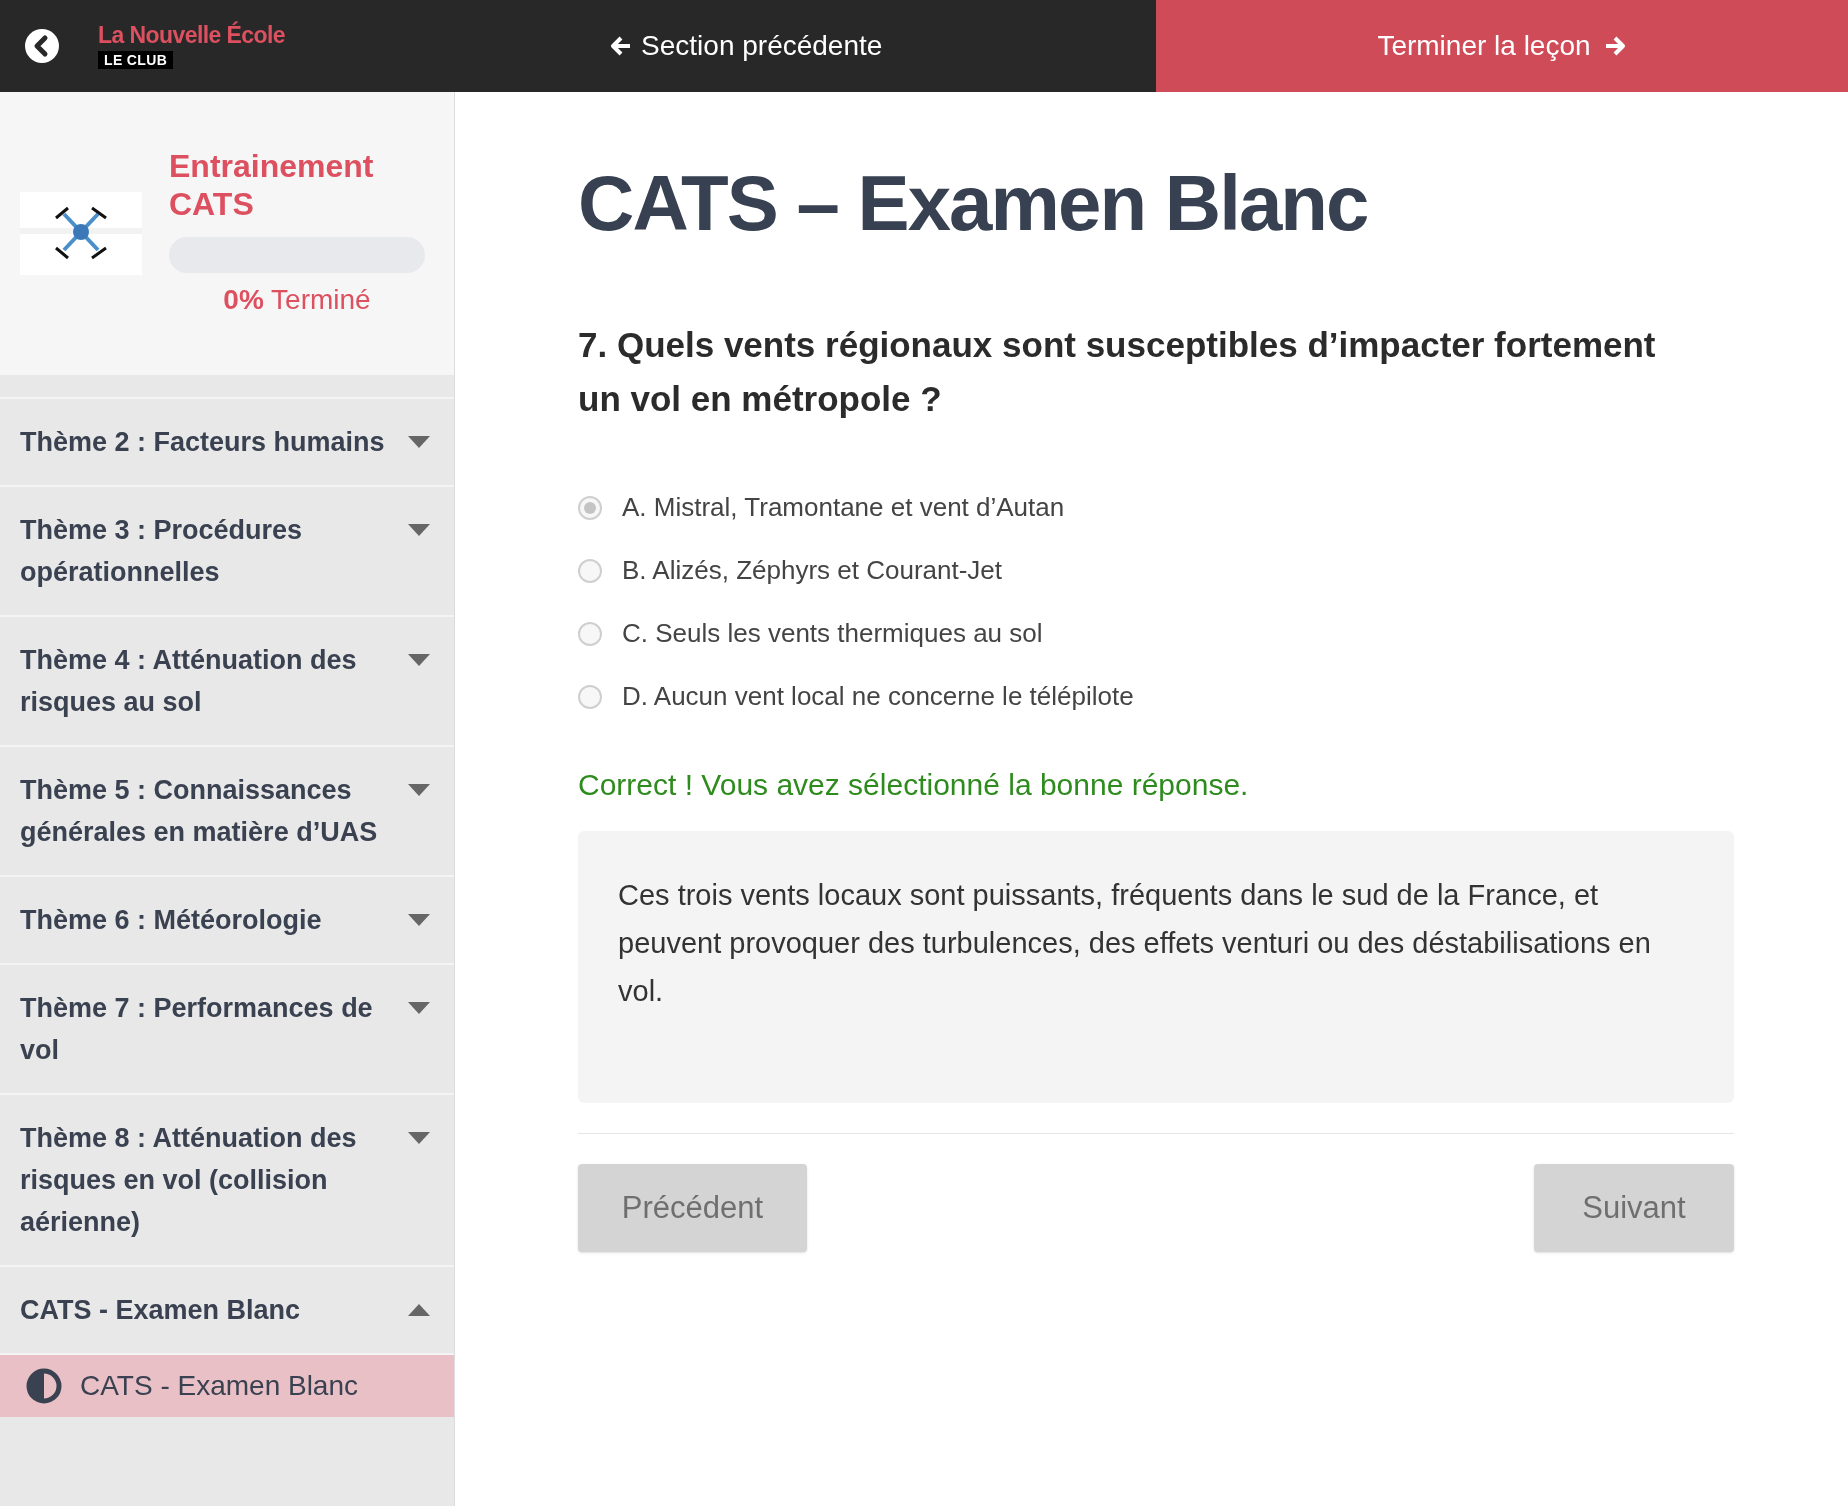 Image resolution: width=1848 pixels, height=1506 pixels. What do you see at coordinates (973, 203) in the screenshot?
I see `page-title: CATS – Examen Blanc` at bounding box center [973, 203].